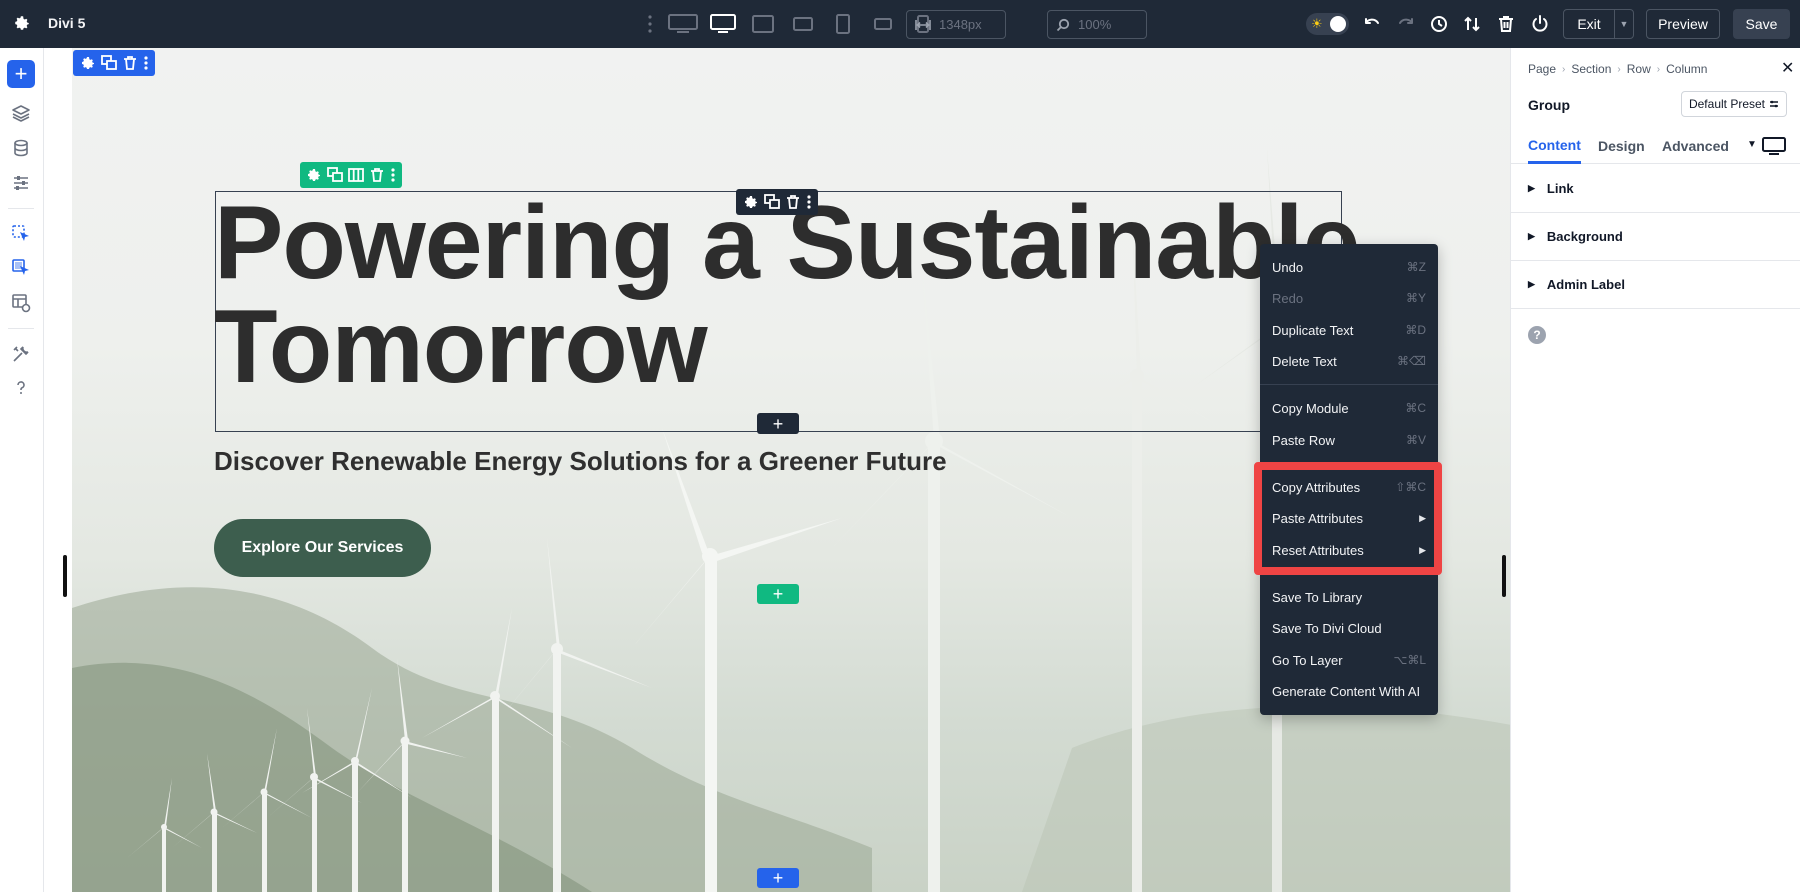 This screenshot has width=1800, height=892. I want to click on resize-handle-right, so click(1504, 576).